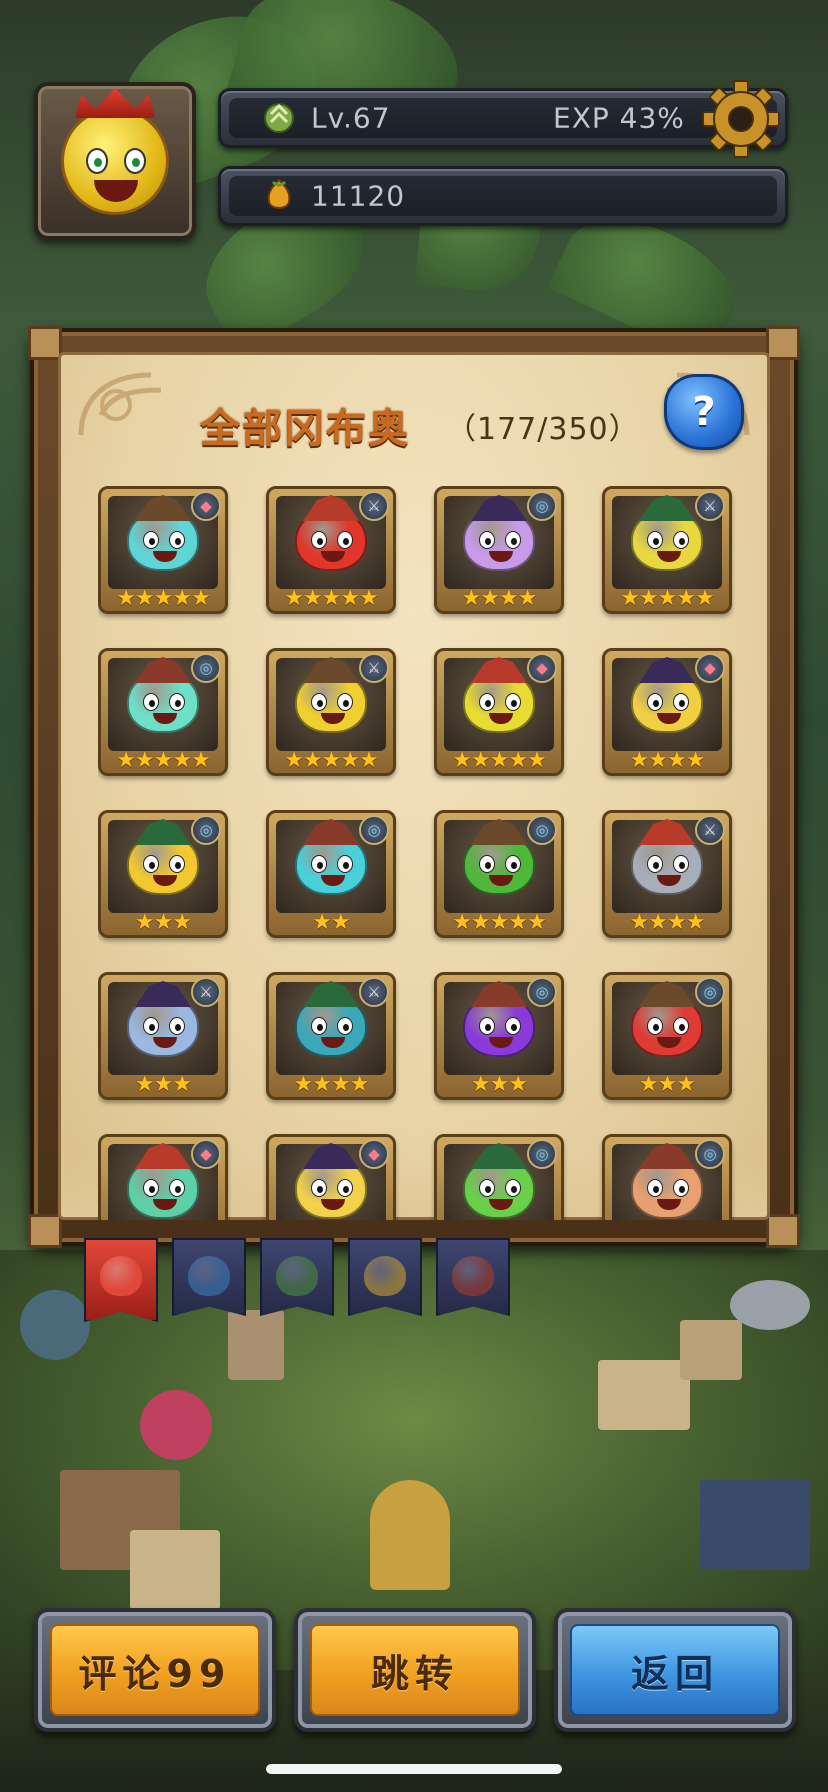  I want to click on panel-corner, so click(45, 1231).